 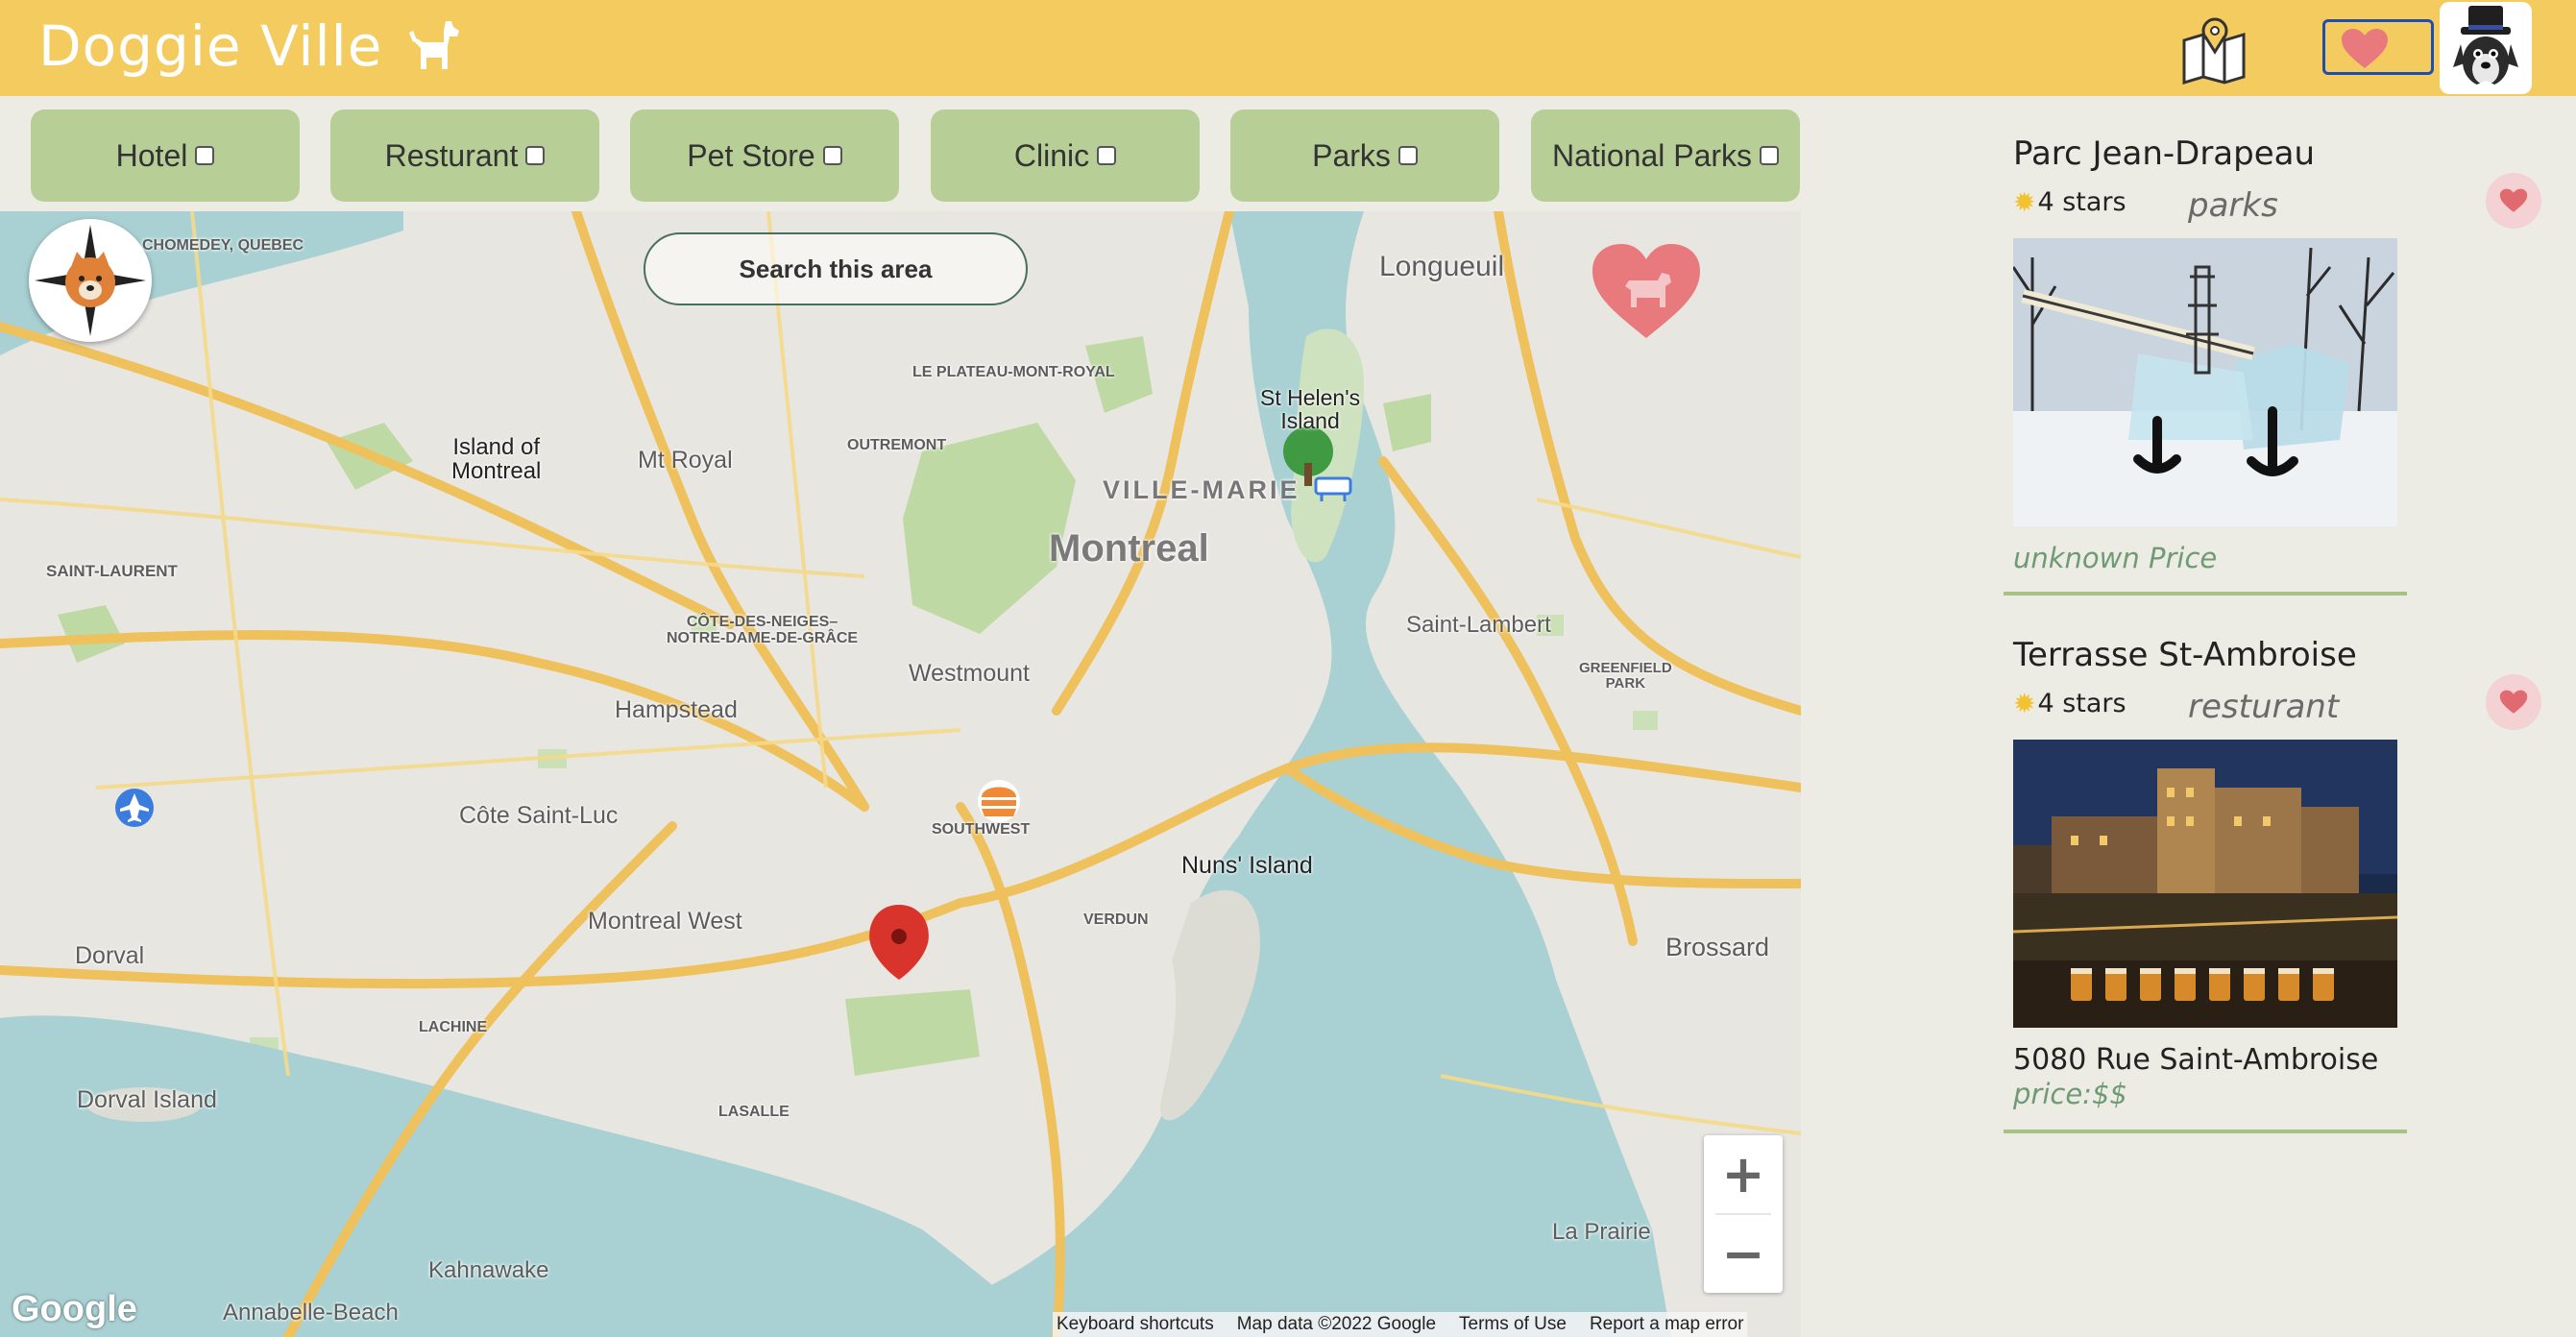 What do you see at coordinates (2070, 1094) in the screenshot?
I see `place-price: price:$$` at bounding box center [2070, 1094].